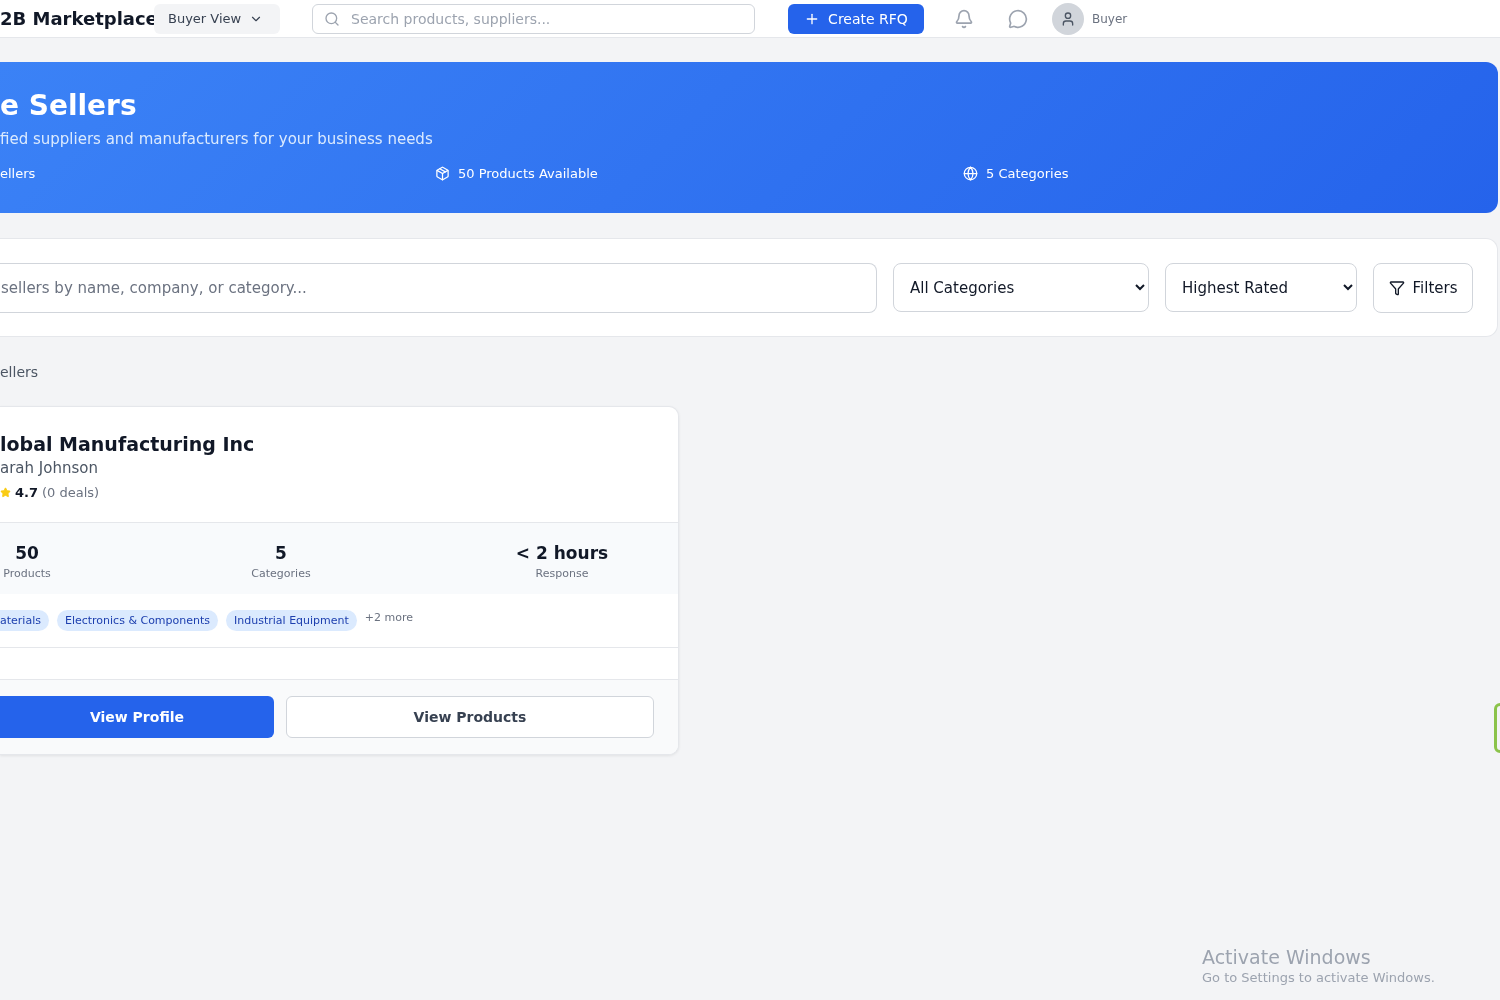 Image resolution: width=1500 pixels, height=1000 pixels. What do you see at coordinates (76, 18) in the screenshot?
I see `logo-text: 2B Marketplace` at bounding box center [76, 18].